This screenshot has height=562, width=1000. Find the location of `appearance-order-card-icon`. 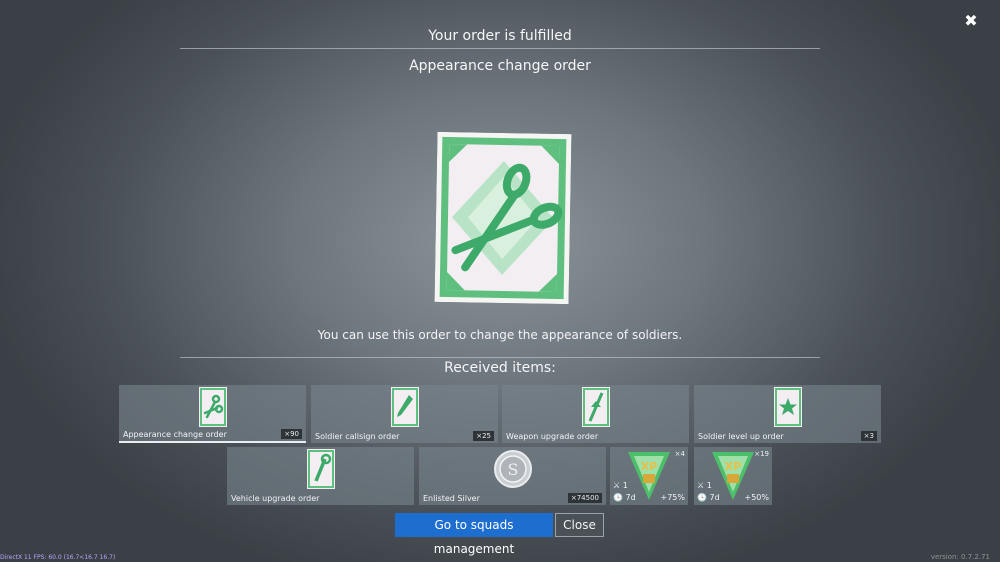

appearance-order-card-icon is located at coordinates (503, 218).